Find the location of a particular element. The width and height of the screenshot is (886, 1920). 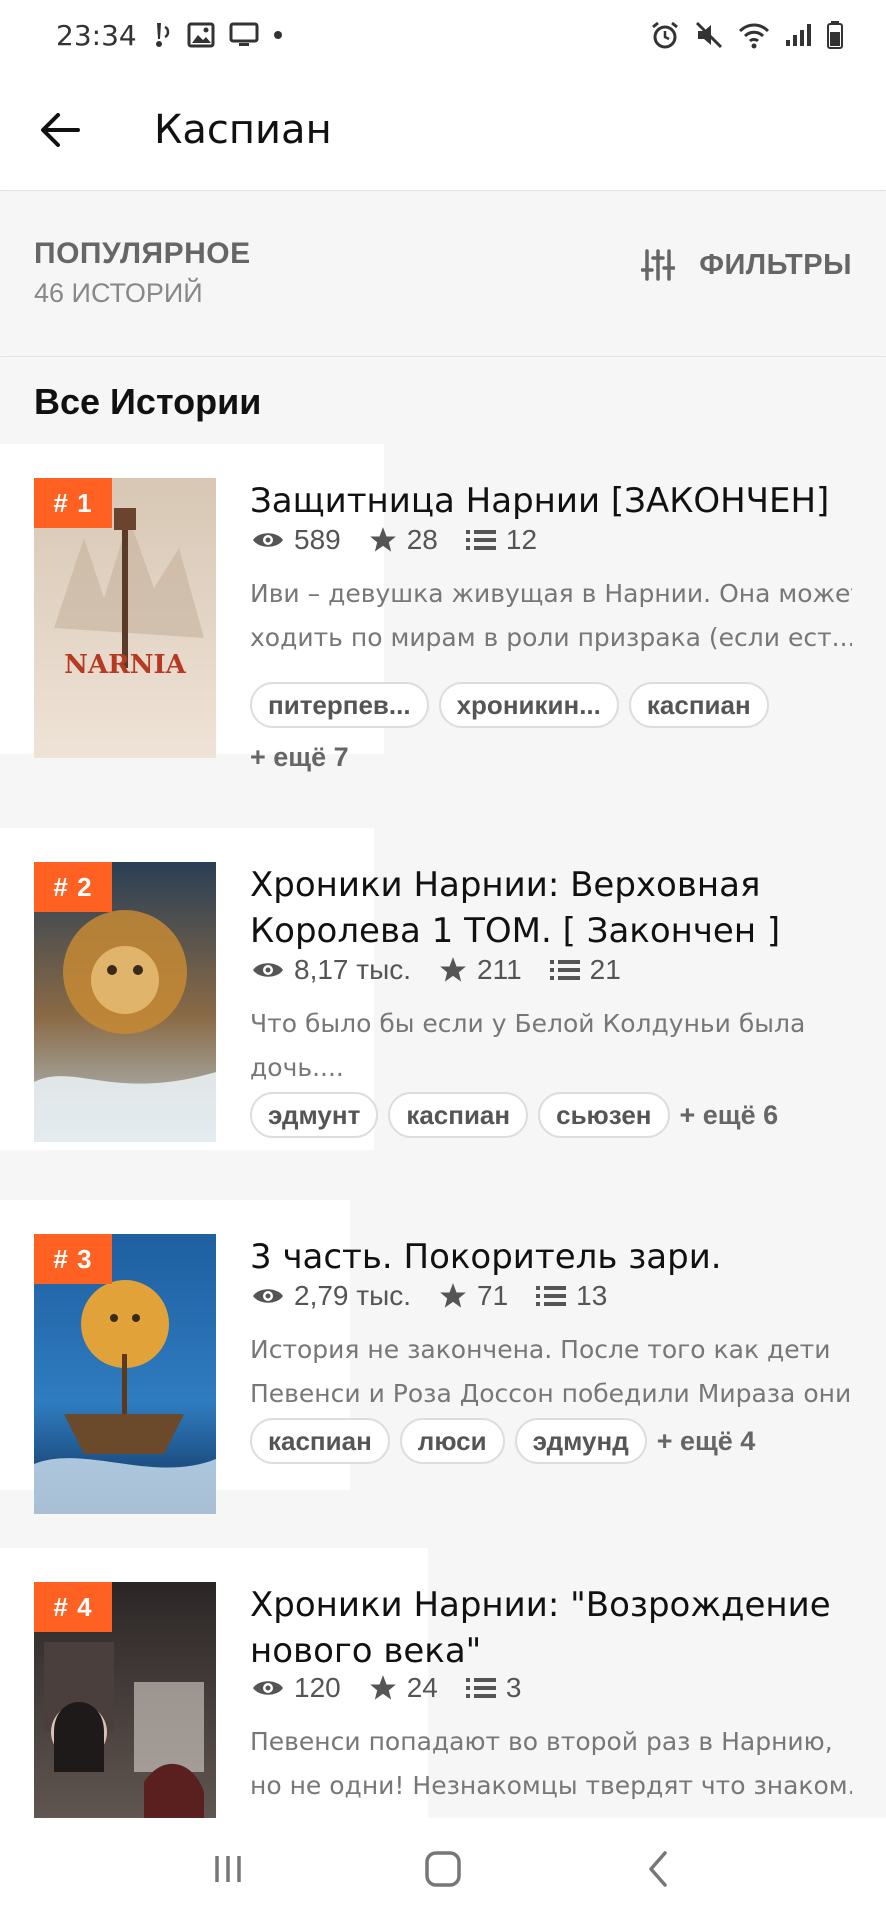

home-button is located at coordinates (443, 1869).